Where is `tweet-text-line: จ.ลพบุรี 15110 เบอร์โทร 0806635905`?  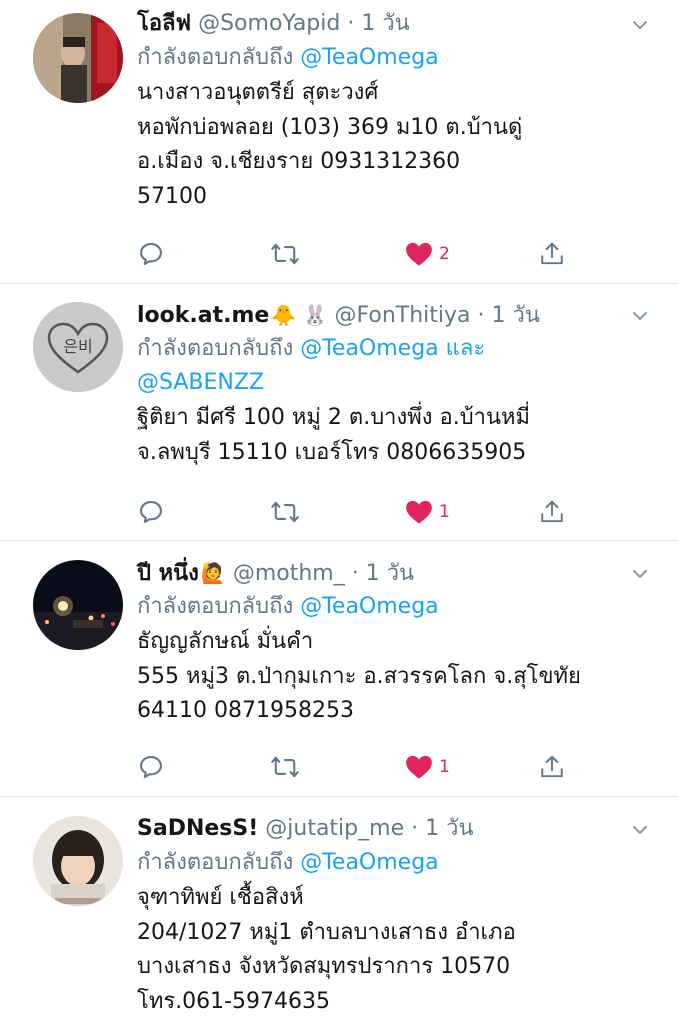
tweet-text-line: จ.ลพบุรี 15110 เบอร์โทร 0806635905 is located at coordinates (332, 452).